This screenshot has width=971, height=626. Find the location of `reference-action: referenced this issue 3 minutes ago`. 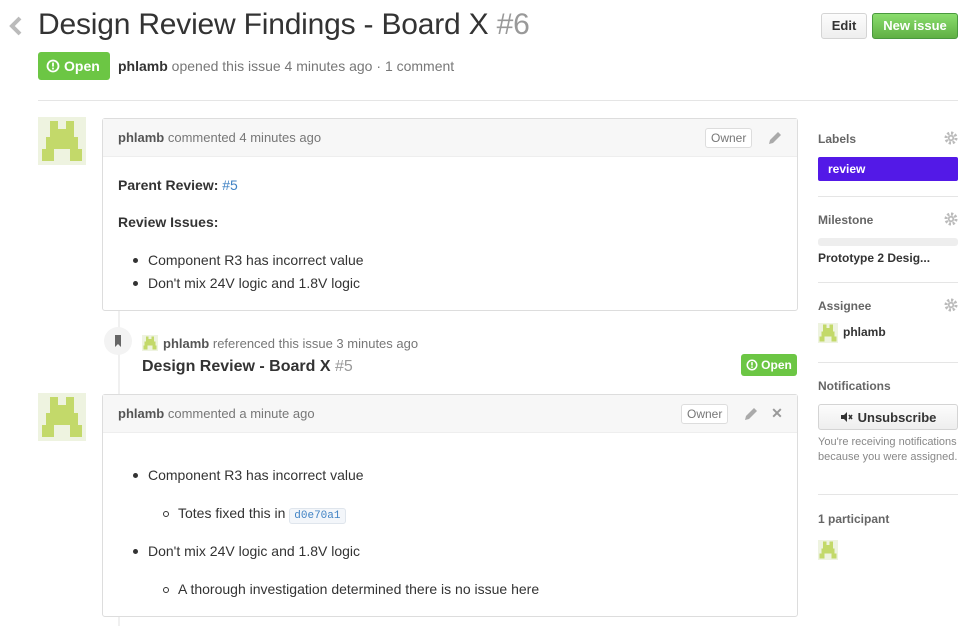

reference-action: referenced this issue 3 minutes ago is located at coordinates (315, 343).